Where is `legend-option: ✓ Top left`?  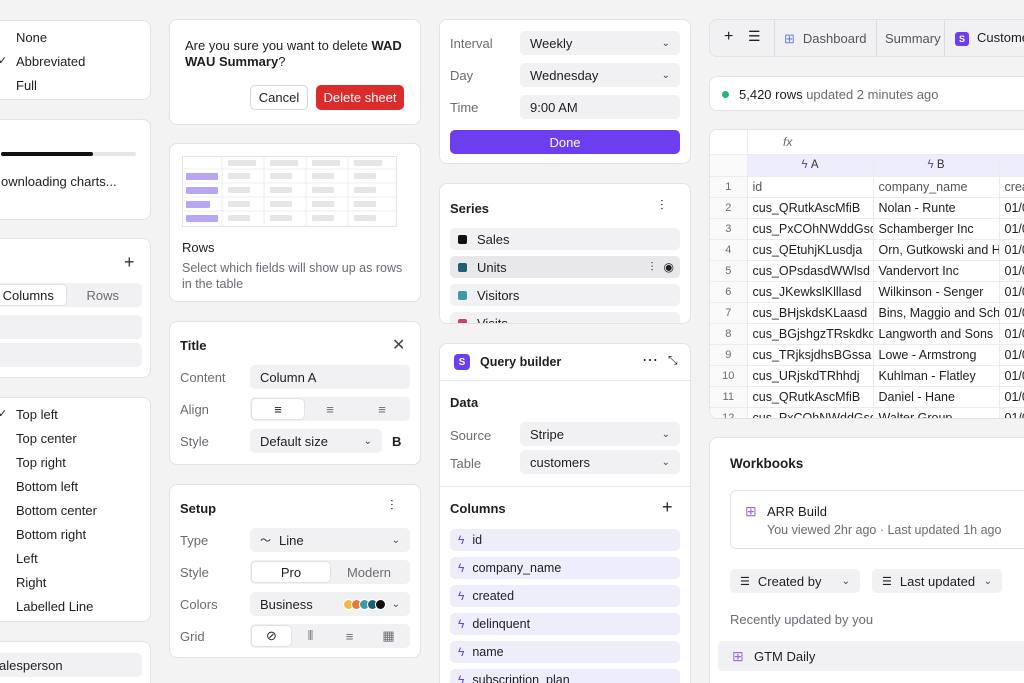 legend-option: ✓ Top left is located at coordinates (75, 415).